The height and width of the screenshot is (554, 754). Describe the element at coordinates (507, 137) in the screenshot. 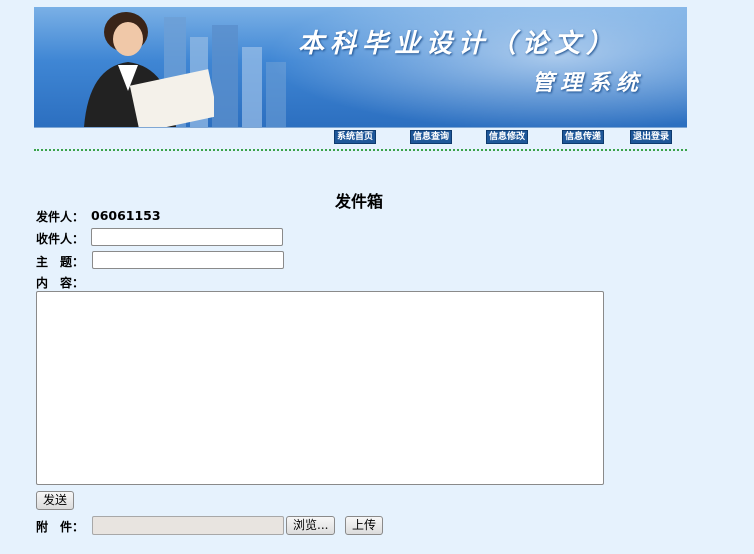

I see `nav-item-edit: 信息修改` at that location.